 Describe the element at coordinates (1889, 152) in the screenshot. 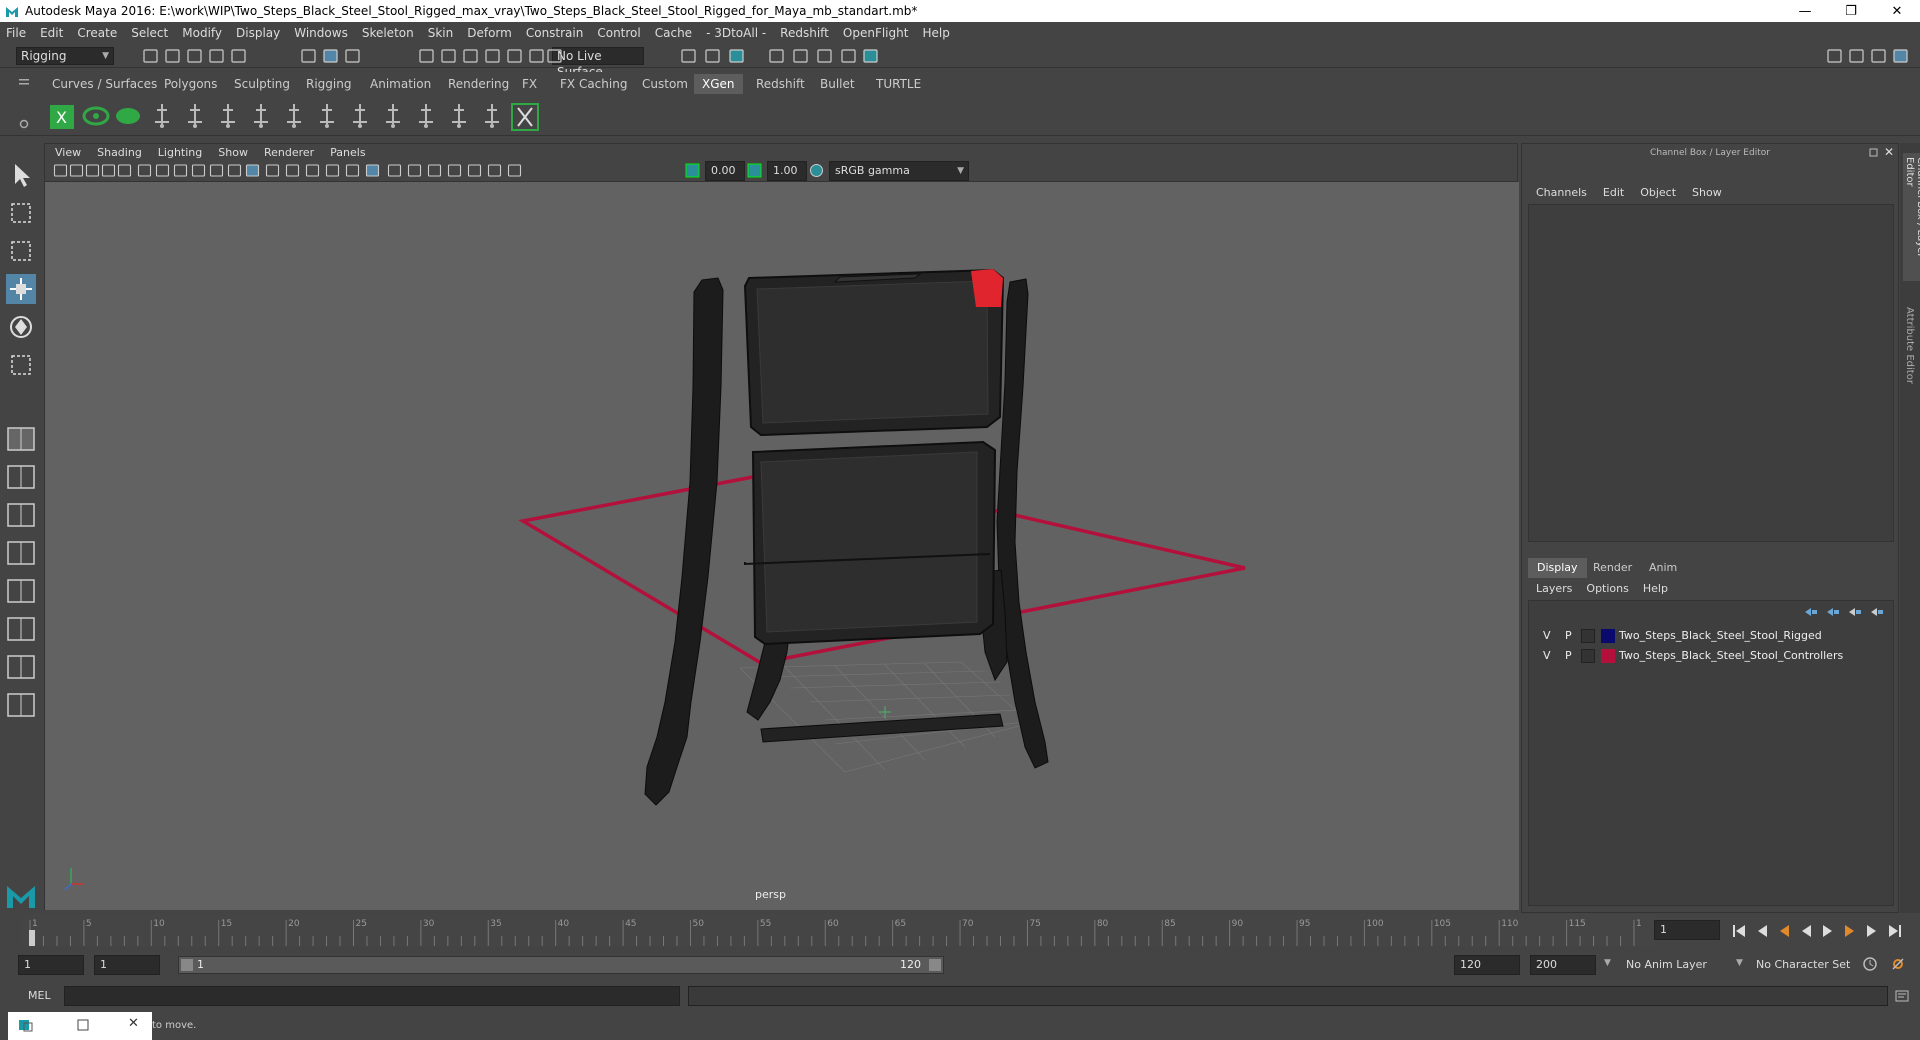

I see `close-panel-icon: ✕` at that location.